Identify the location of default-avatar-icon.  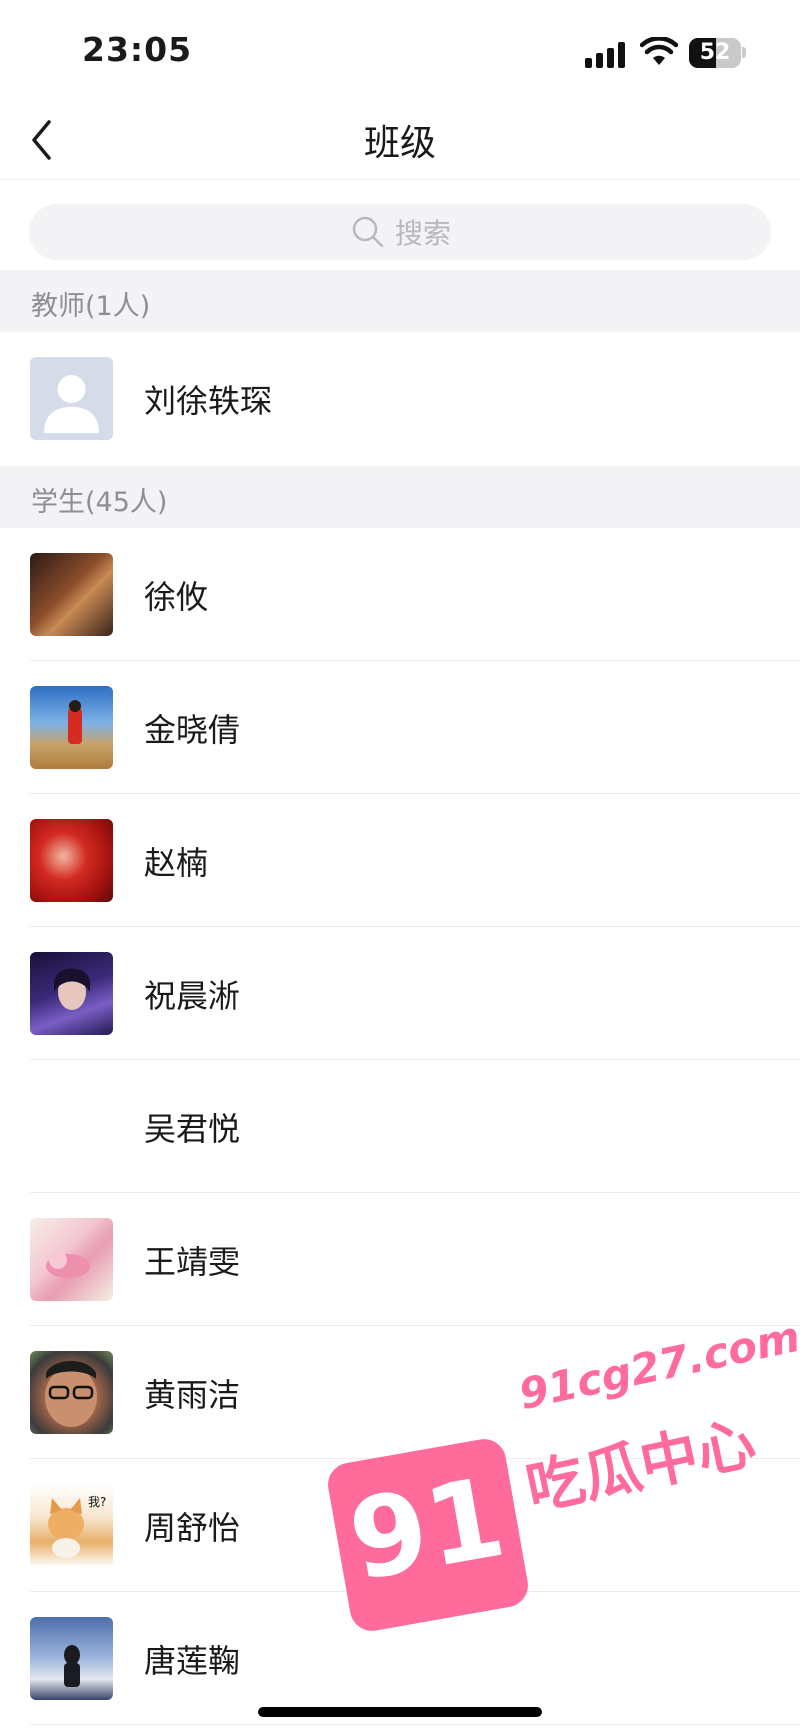
(71, 398).